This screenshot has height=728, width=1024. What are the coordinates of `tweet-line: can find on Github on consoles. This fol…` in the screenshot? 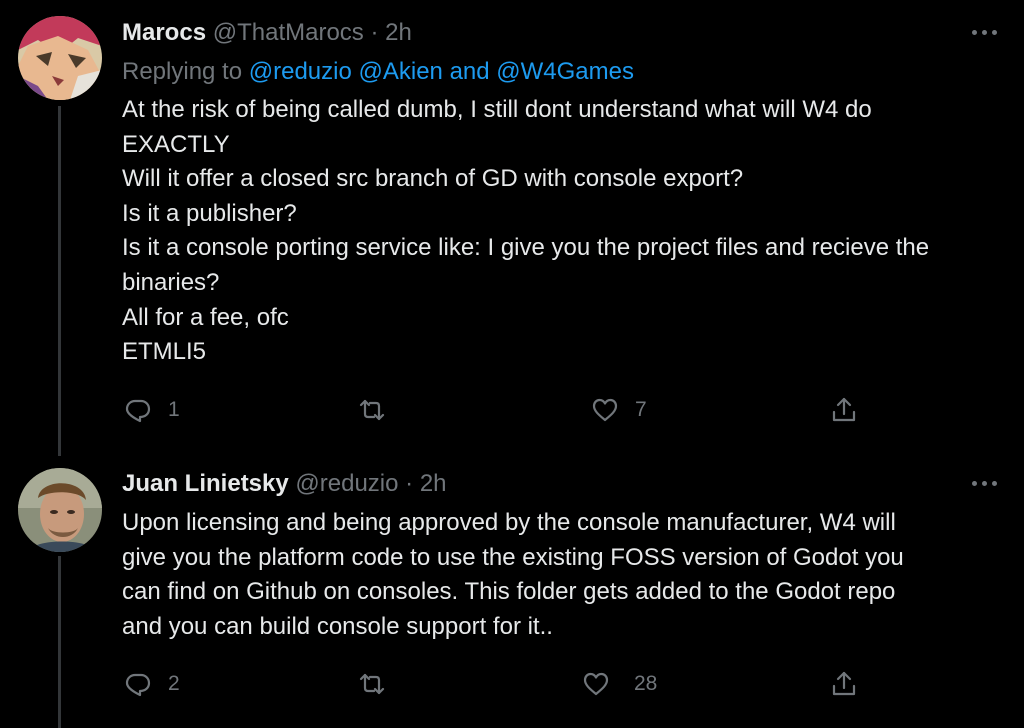 It's located at (509, 592).